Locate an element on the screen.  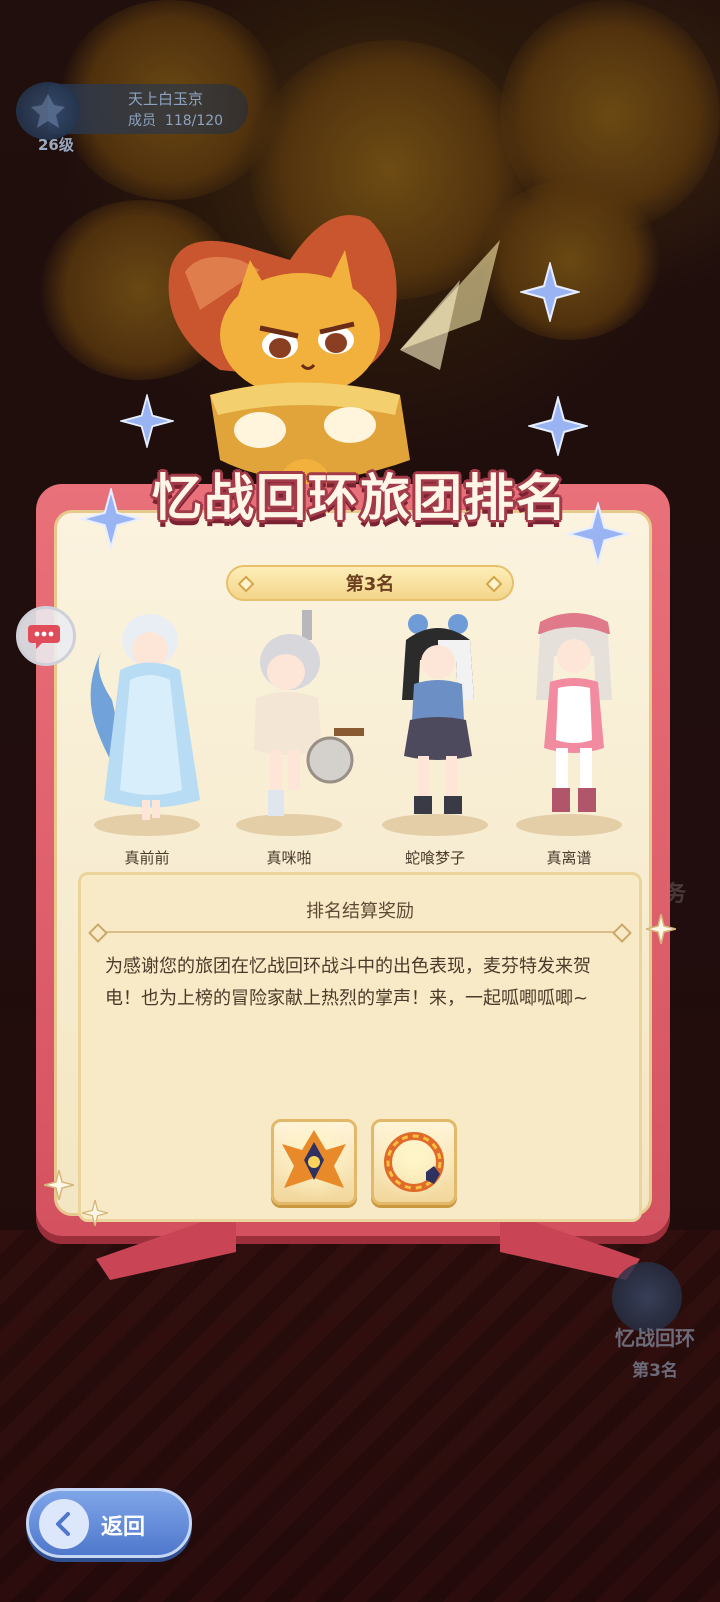
character-pink-maid is located at coordinates (574, 712).